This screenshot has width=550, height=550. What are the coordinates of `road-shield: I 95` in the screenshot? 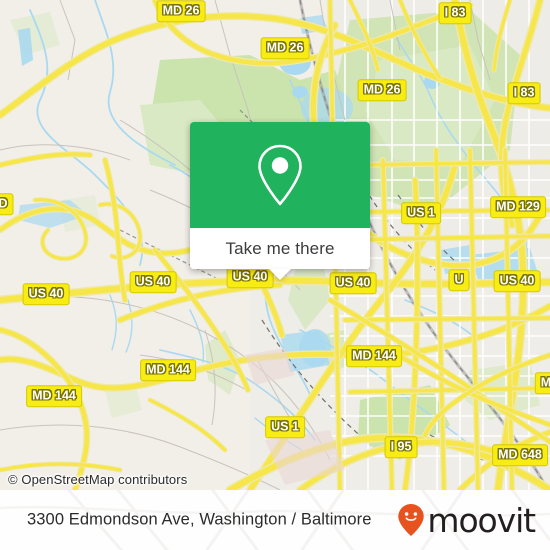 It's located at (401, 447).